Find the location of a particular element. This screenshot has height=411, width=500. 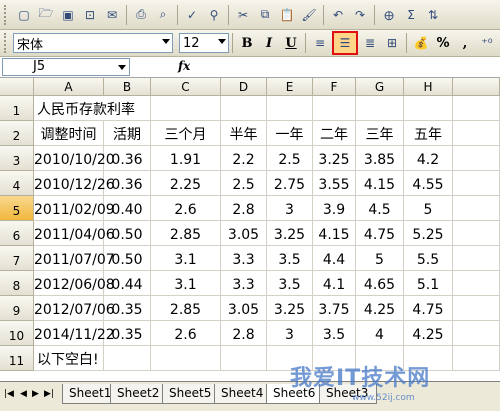

cell-e1 is located at coordinates (290, 108).